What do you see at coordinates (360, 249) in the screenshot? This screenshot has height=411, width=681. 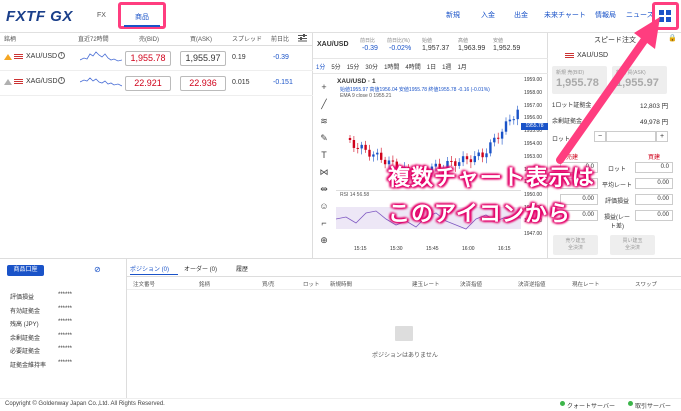 I see `time-tick: 15:15` at bounding box center [360, 249].